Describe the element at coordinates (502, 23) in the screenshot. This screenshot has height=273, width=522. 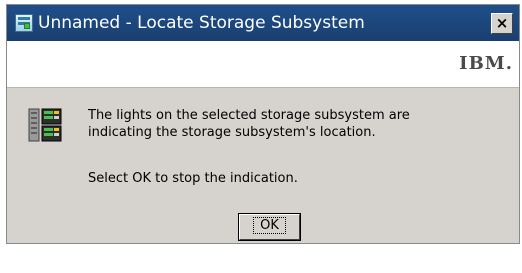
I see `close-button: ×` at that location.